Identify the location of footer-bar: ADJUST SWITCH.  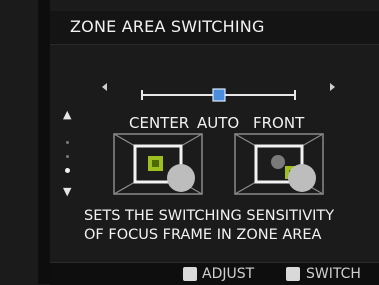
(214, 273).